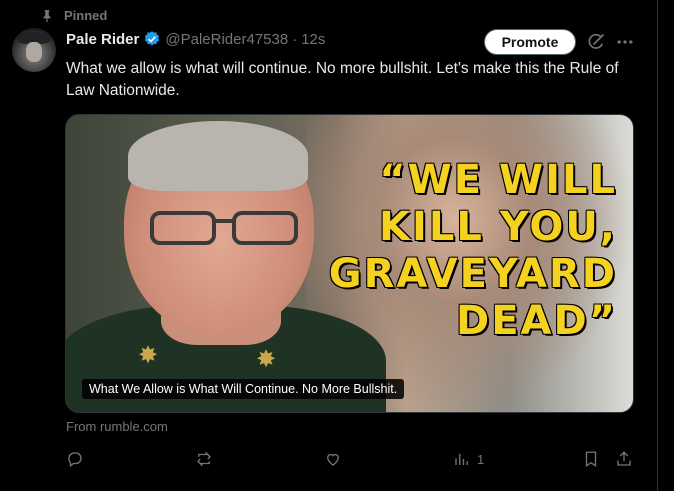 The height and width of the screenshot is (491, 674). I want to click on views-chart-icon, so click(461, 459).